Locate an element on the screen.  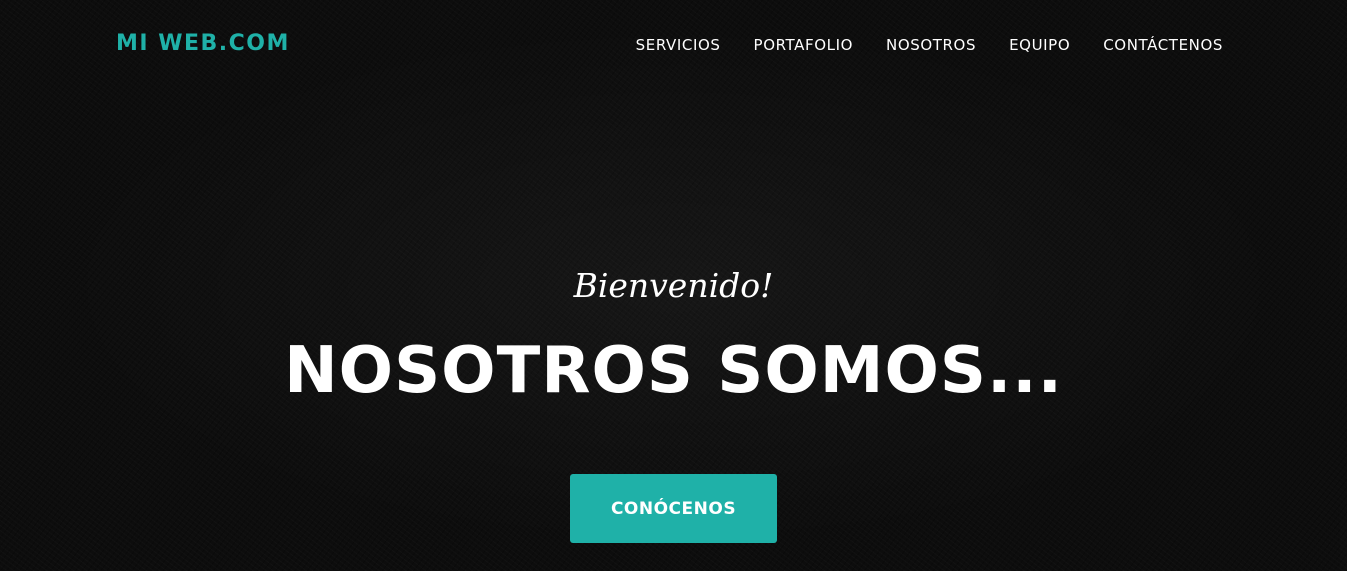
brand-logo-link: MI WEB.COM is located at coordinates (203, 43).